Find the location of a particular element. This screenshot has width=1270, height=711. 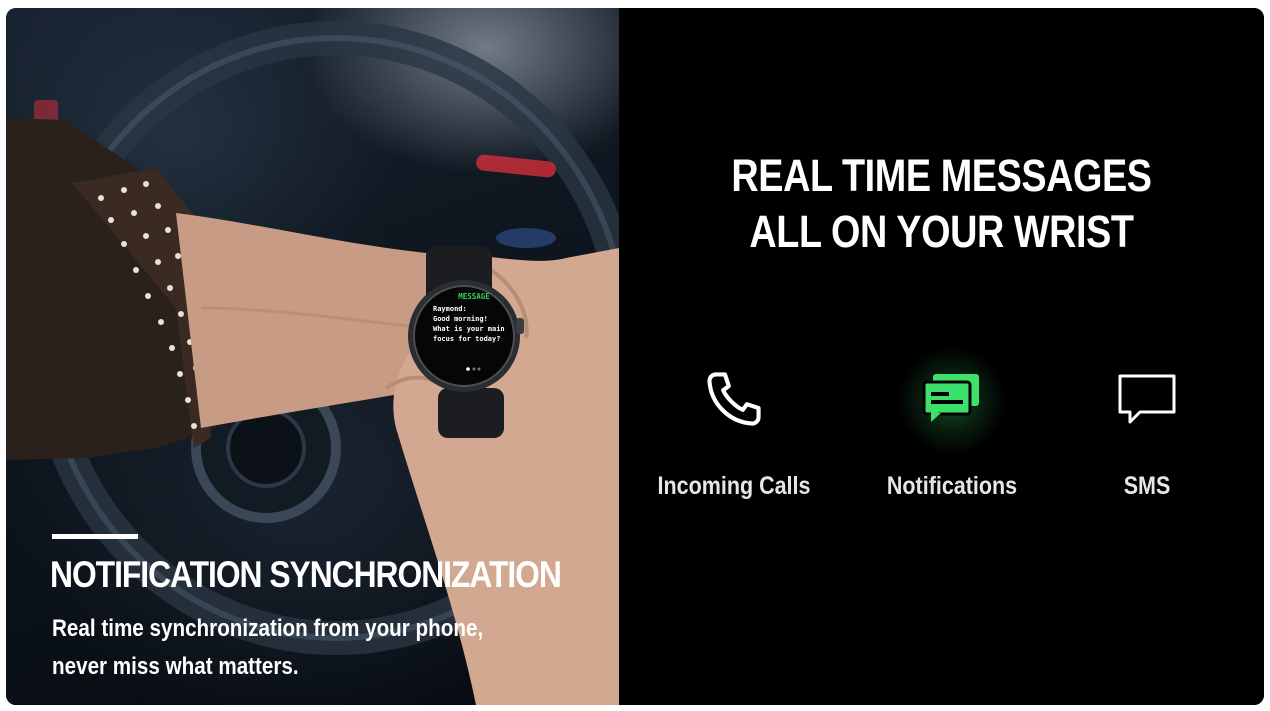

feature-incoming-calls: Incoming Calls is located at coordinates (734, 434).